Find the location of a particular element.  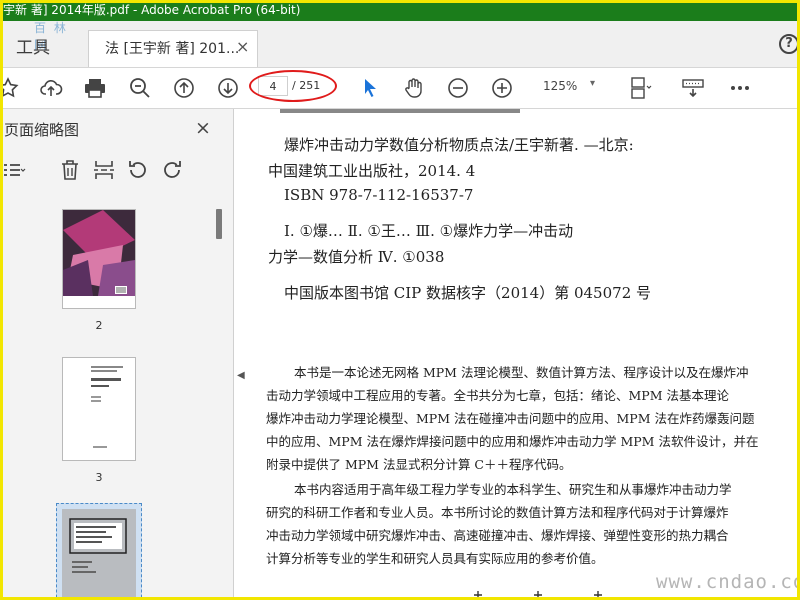

cip-line: 中国版本图书馆 CIP 数据核字（2014）第 045072 号 is located at coordinates (468, 293).